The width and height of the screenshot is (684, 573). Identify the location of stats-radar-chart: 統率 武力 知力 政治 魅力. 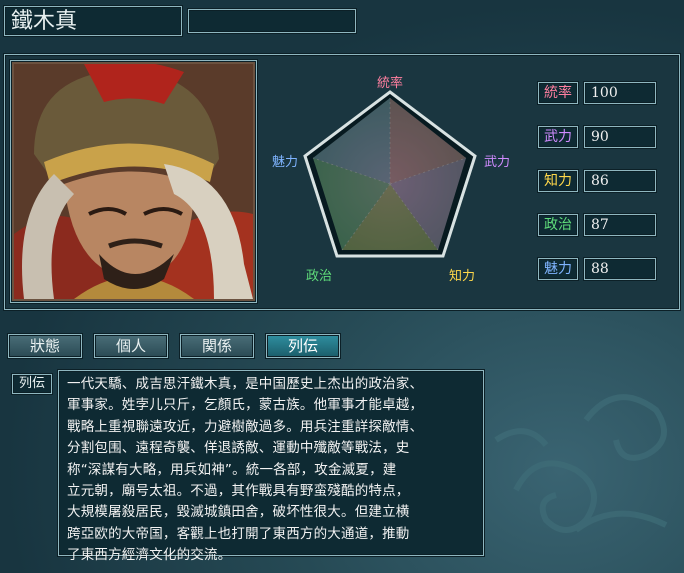
(391, 179).